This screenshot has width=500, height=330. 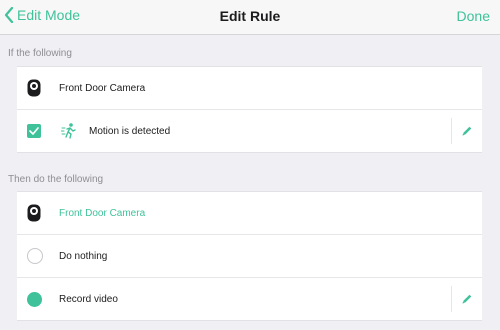 I want to click on option-label: Record video, so click(x=88, y=299).